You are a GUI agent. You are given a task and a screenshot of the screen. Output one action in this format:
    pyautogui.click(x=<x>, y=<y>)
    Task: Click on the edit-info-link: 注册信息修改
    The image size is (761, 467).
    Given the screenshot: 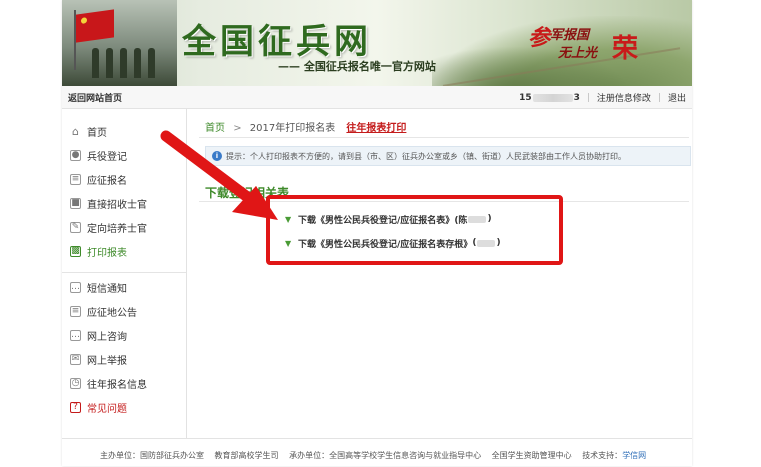 What is the action you would take?
    pyautogui.click(x=624, y=97)
    